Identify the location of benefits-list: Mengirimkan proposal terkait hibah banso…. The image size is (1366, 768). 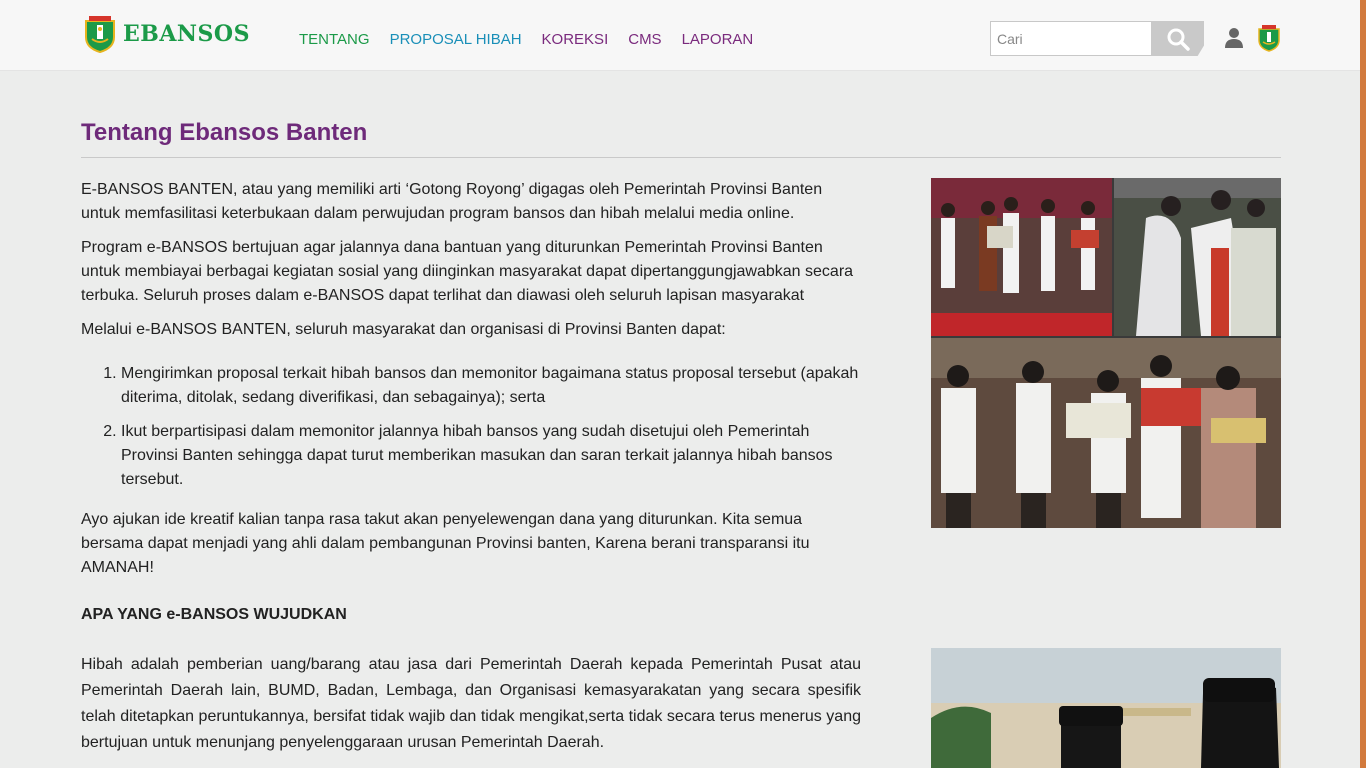
(491, 427).